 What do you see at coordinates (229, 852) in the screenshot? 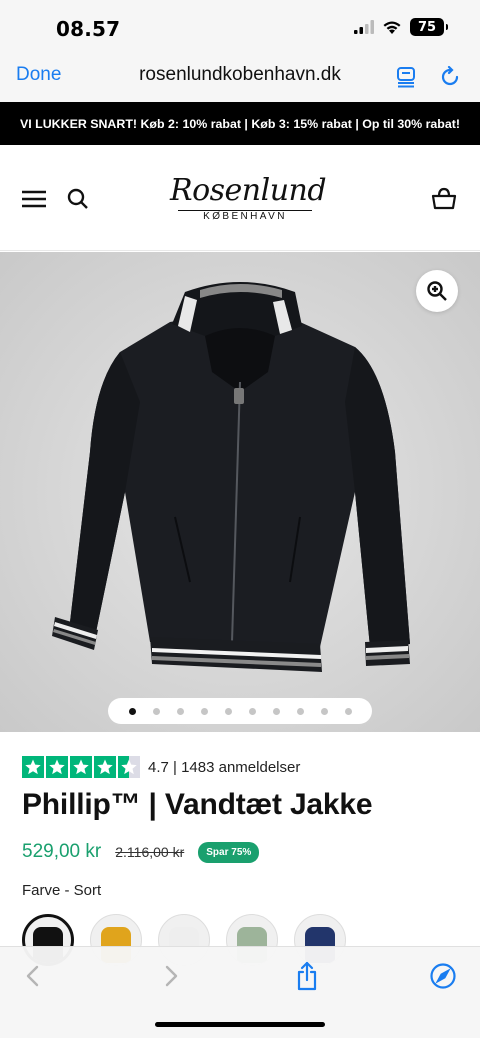
I see `discount-badge: Spar 75%` at bounding box center [229, 852].